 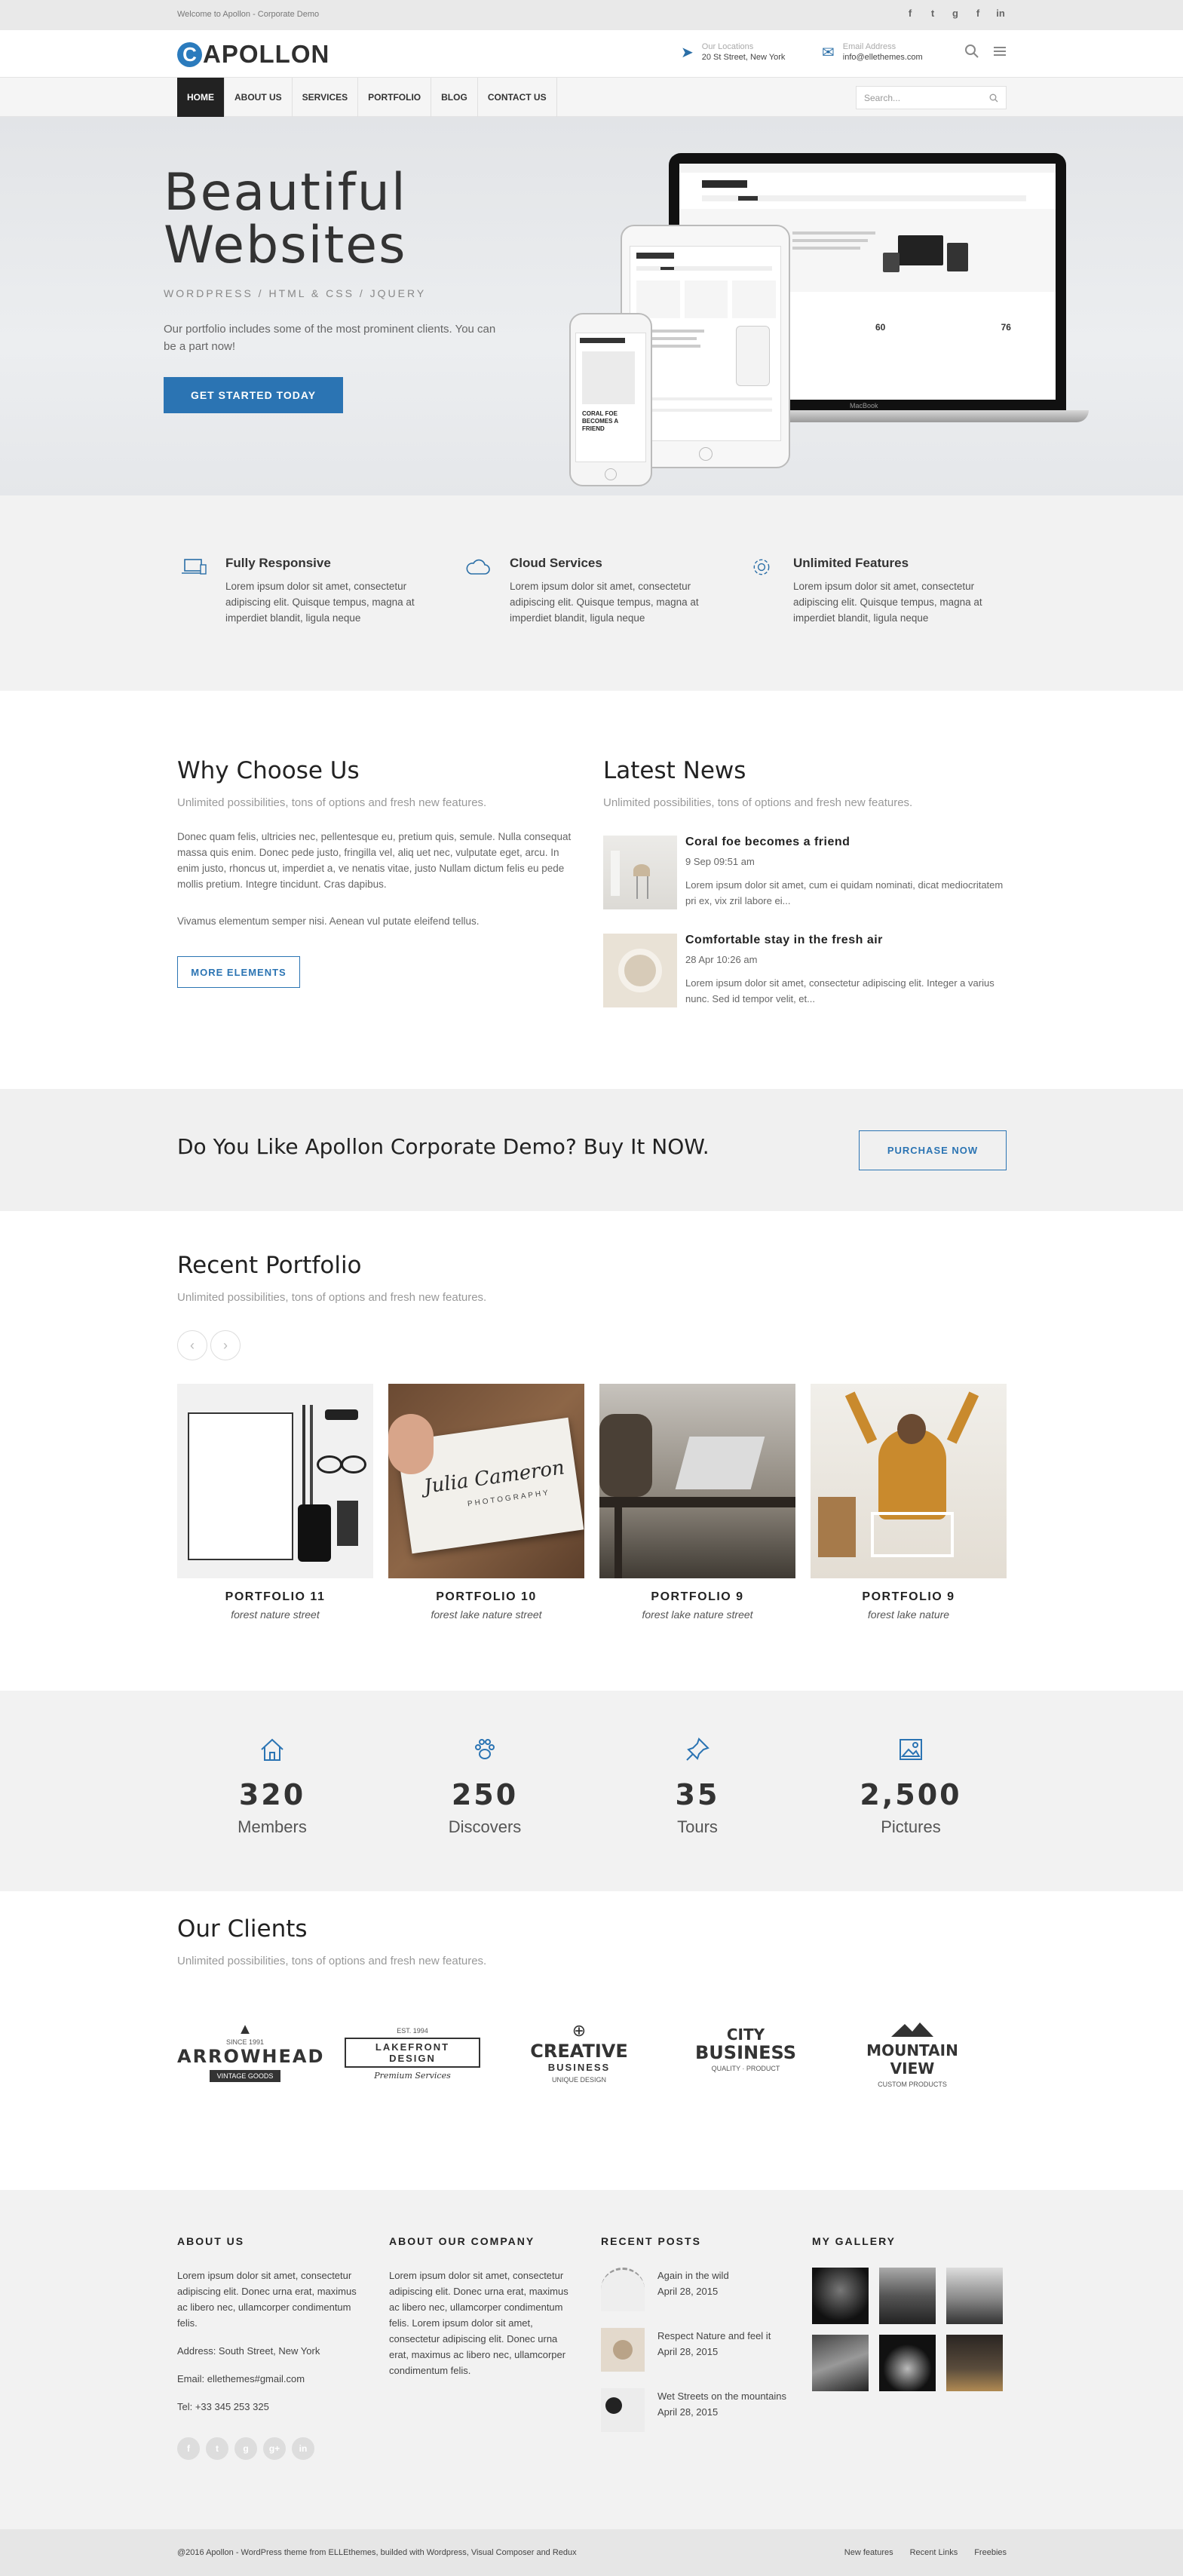 I want to click on recent-post: Respect Nature and feel it April 28, 2015, so click(x=695, y=2358).